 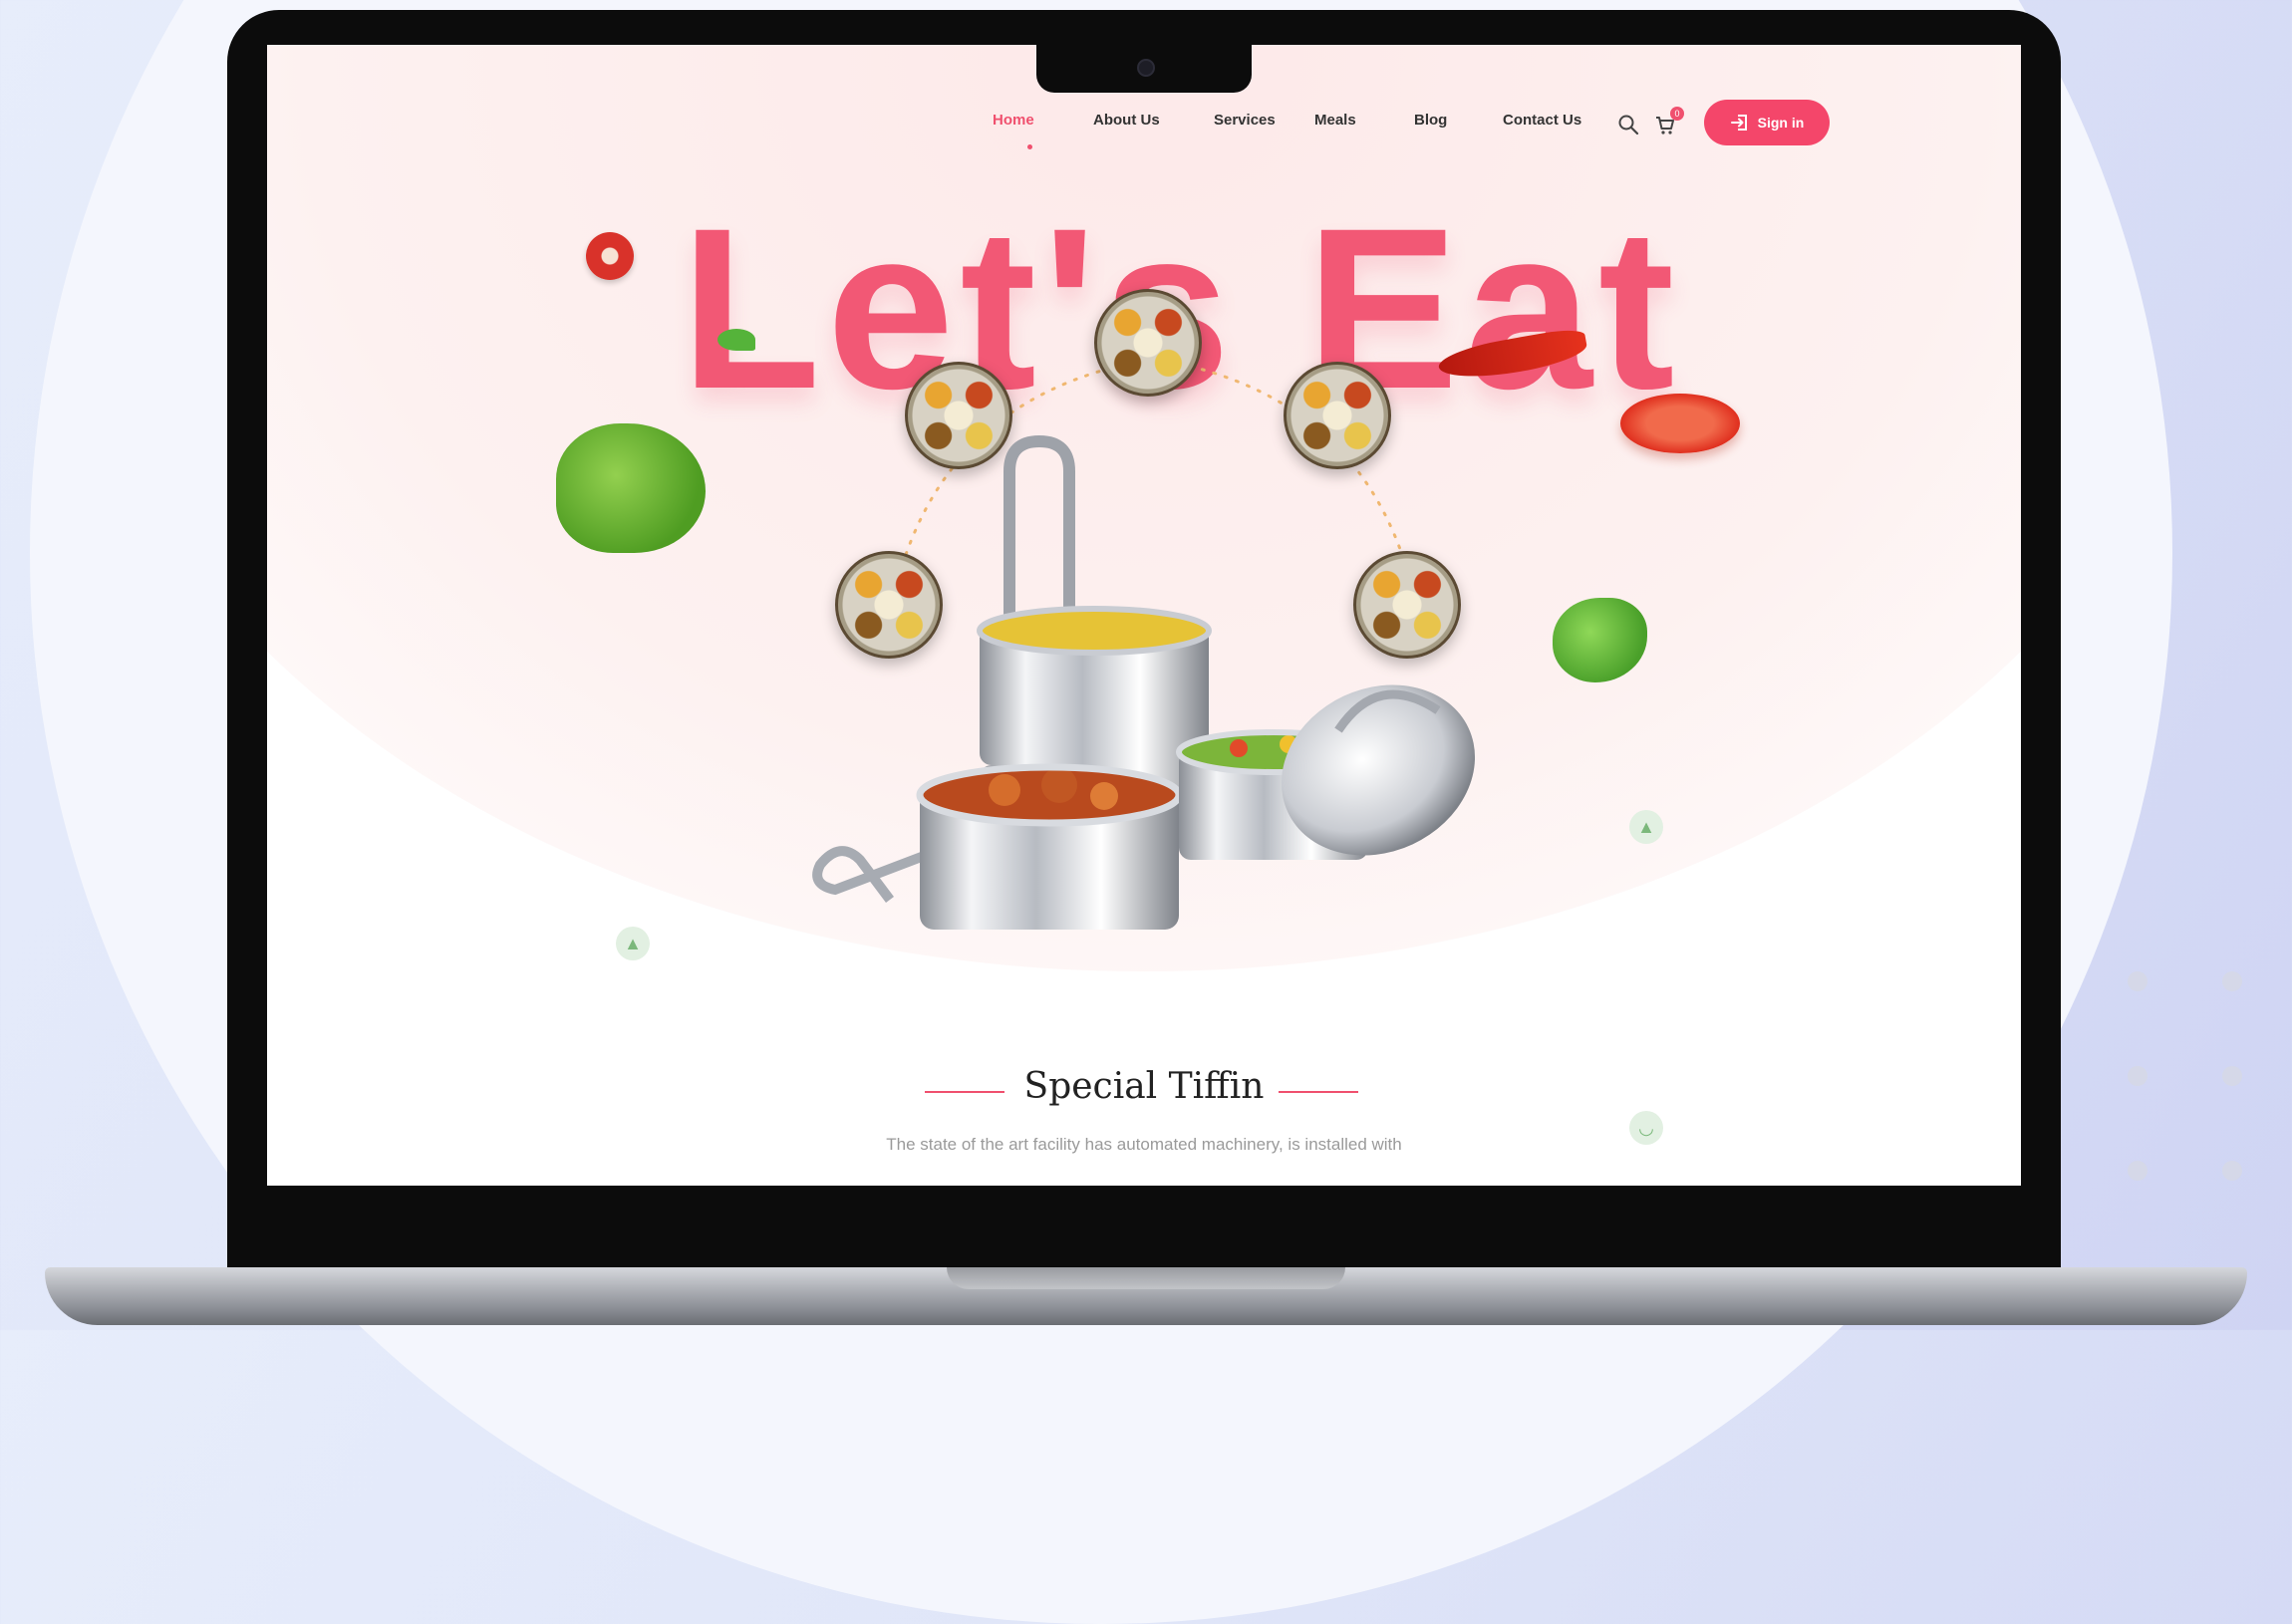 I want to click on camera-notch, so click(x=1144, y=69).